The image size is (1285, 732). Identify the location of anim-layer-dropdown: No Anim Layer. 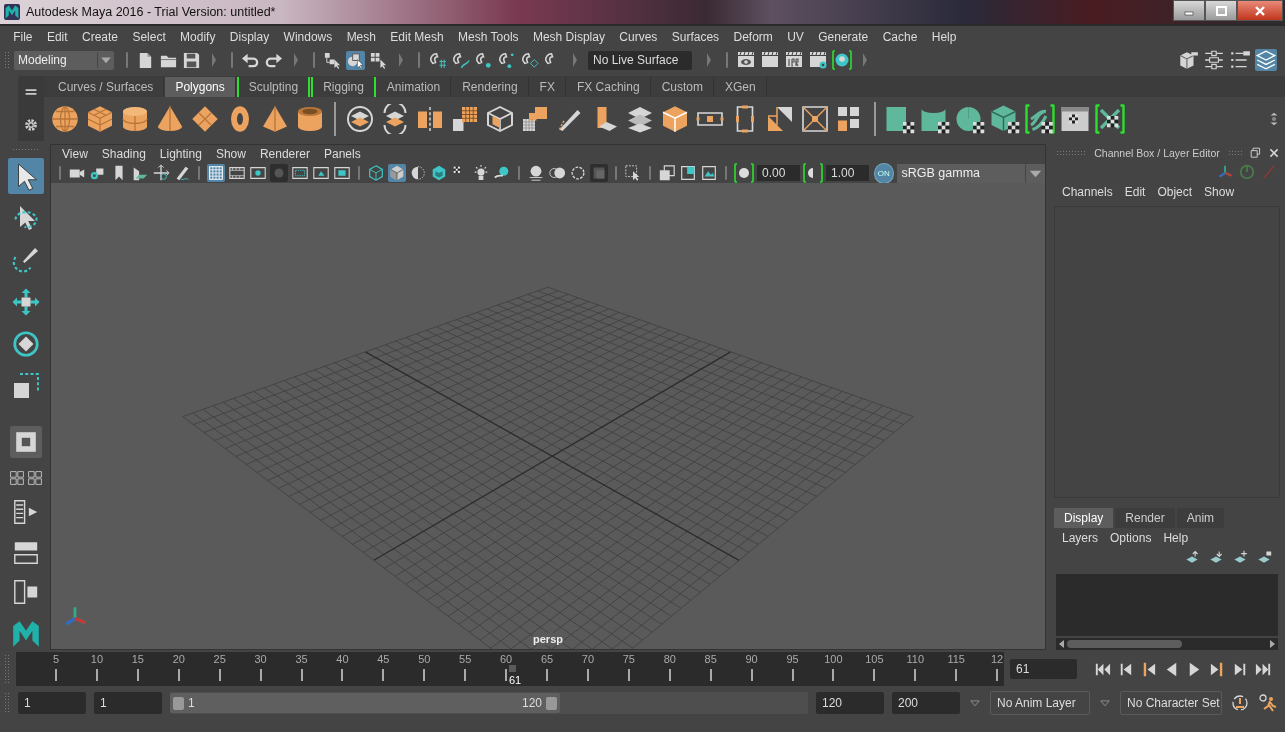
(1040, 703).